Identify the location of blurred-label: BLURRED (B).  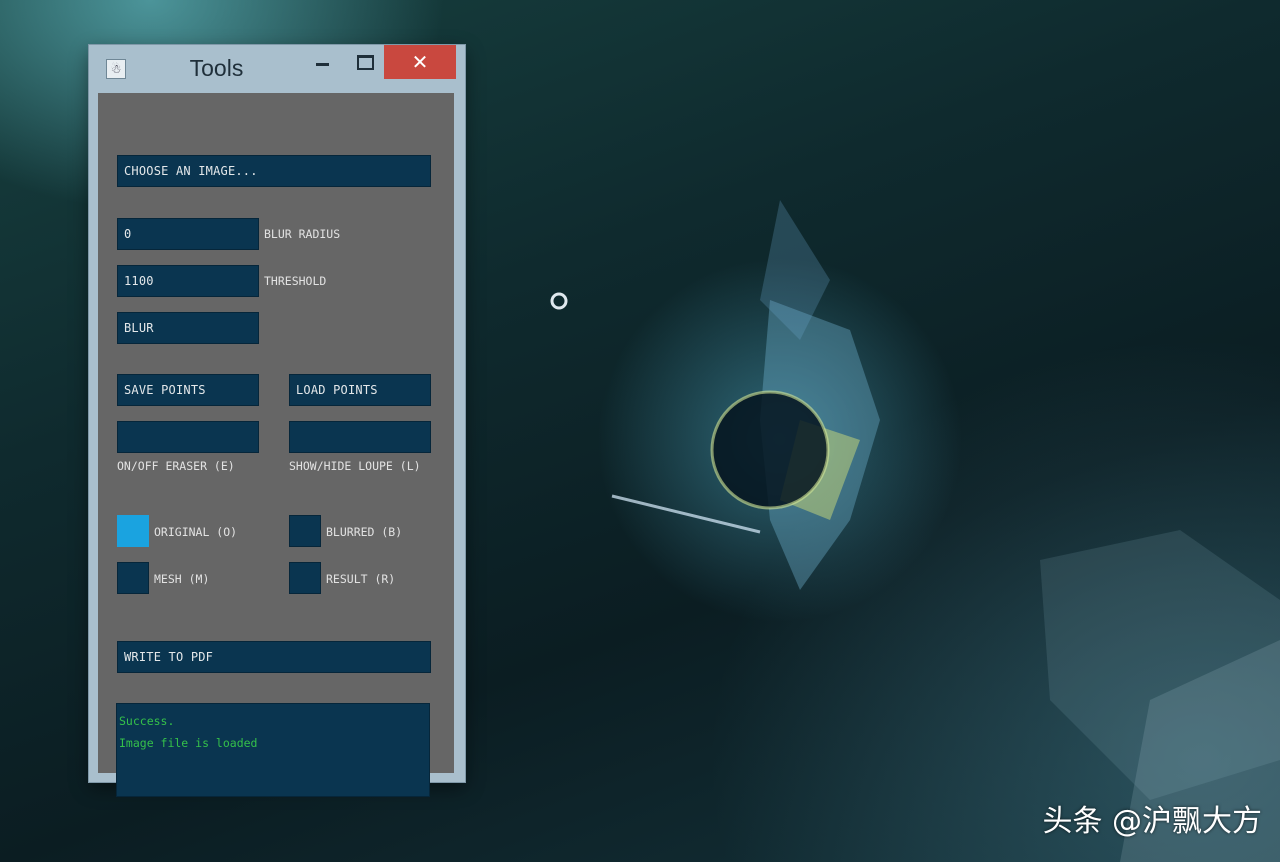
(364, 532).